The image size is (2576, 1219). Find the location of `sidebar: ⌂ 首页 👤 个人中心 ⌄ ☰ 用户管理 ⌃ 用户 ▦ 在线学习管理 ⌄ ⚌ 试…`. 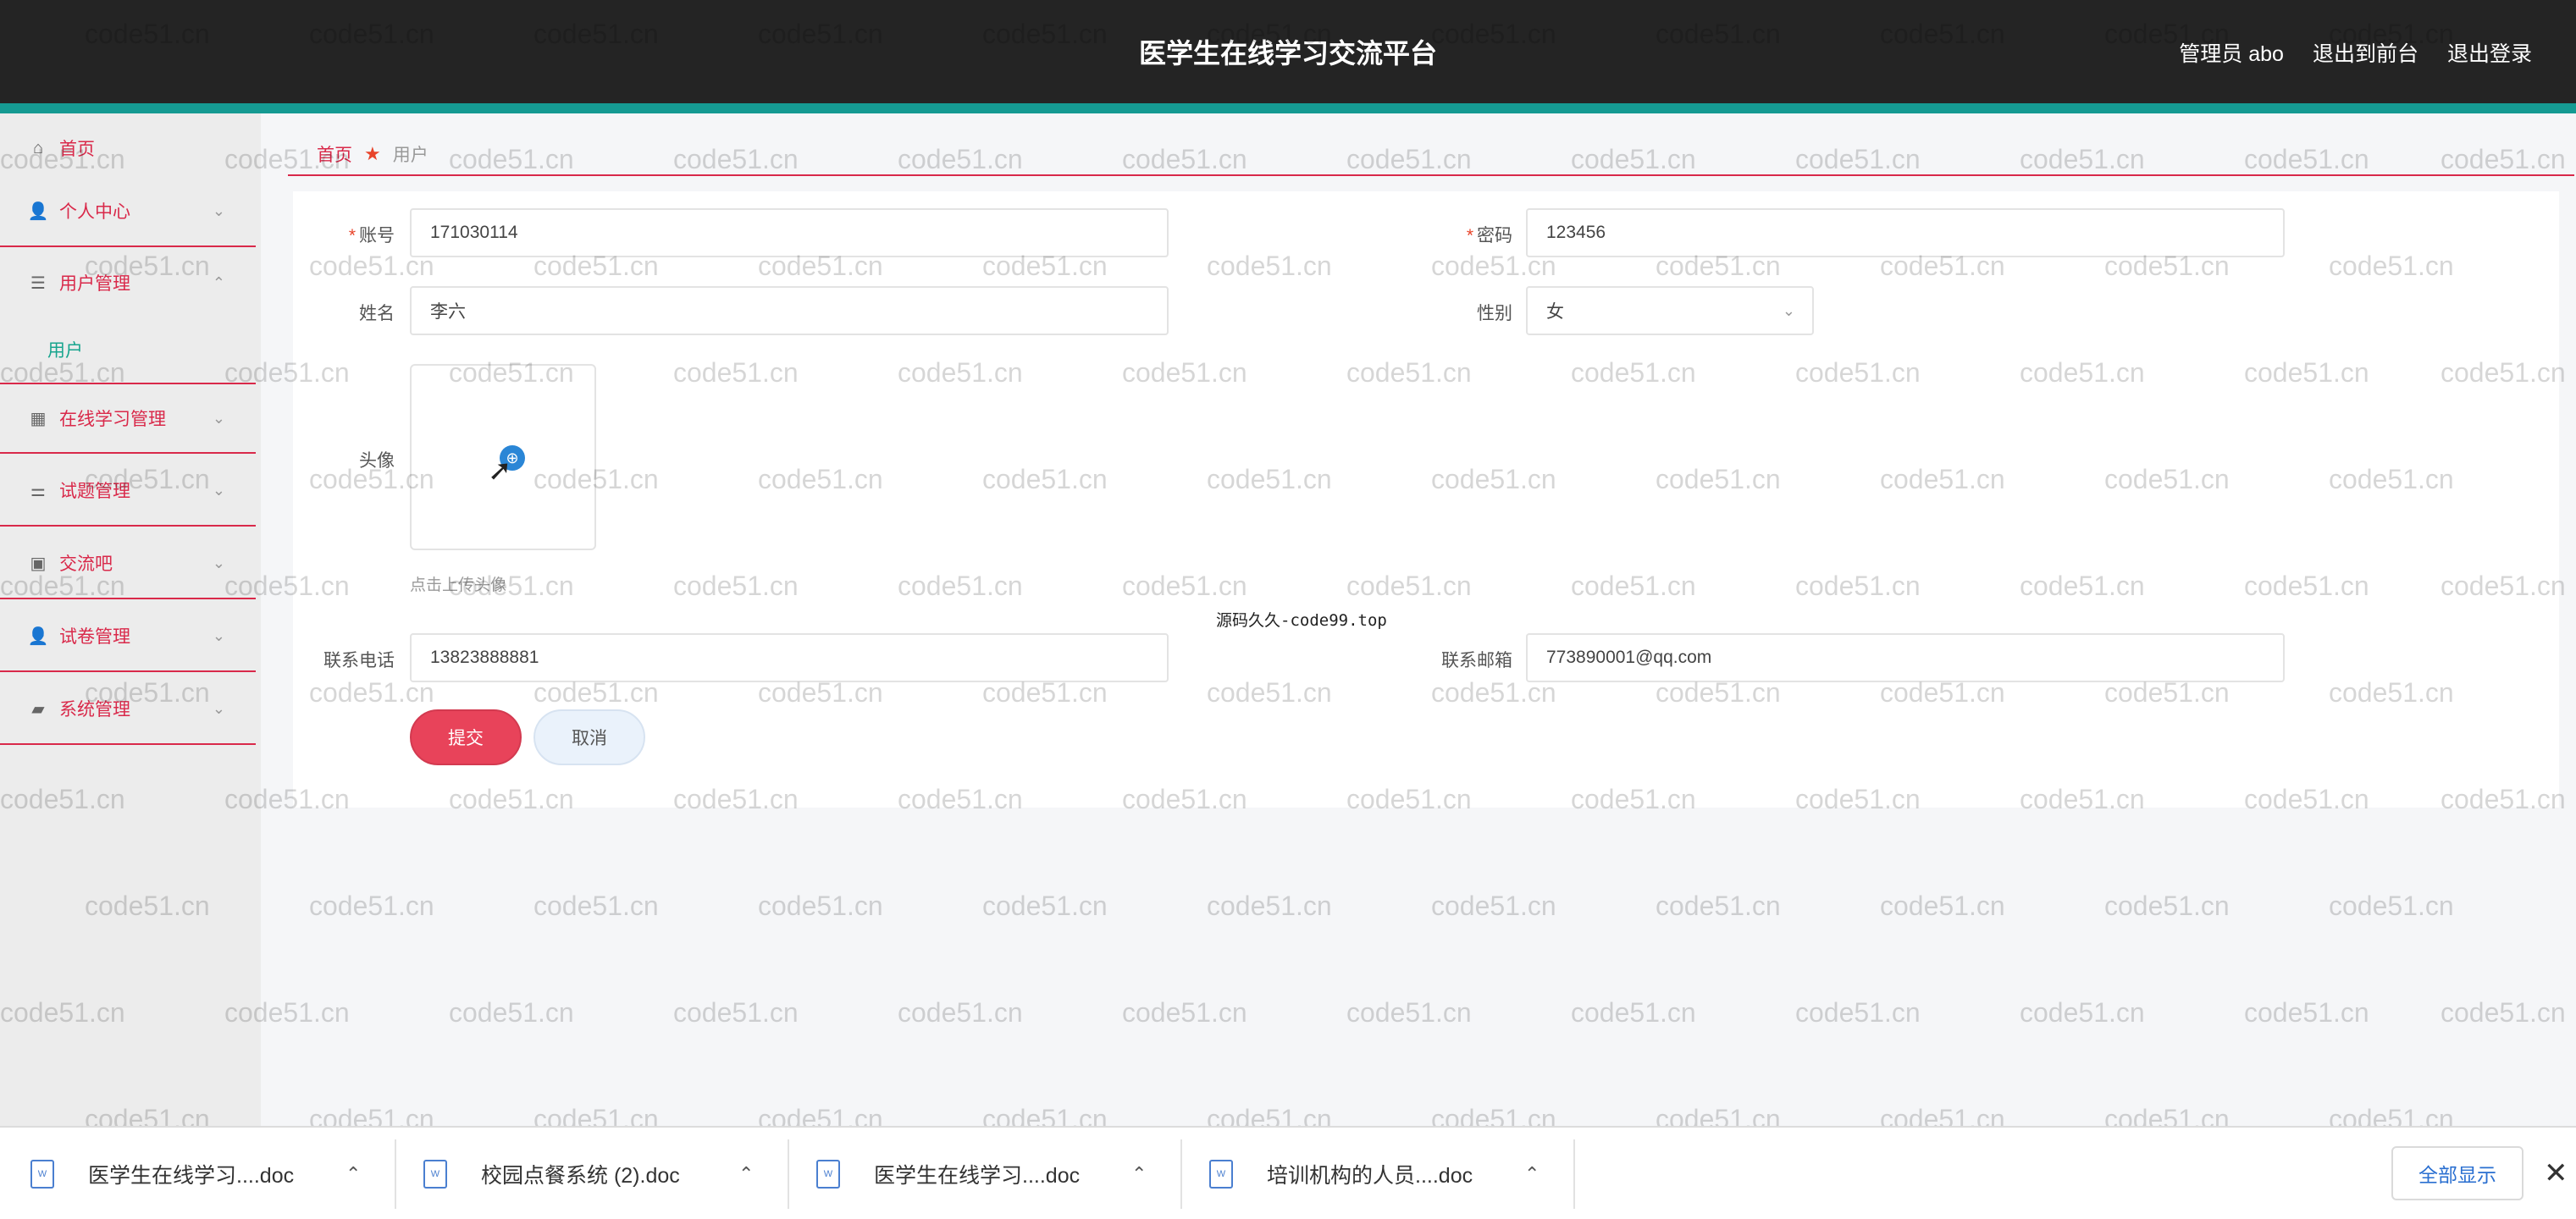

sidebar: ⌂ 首页 👤 个人中心 ⌄ ☰ 用户管理 ⌃ 用户 ▦ 在线学习管理 ⌄ ⚌ 试… is located at coordinates (130, 619).